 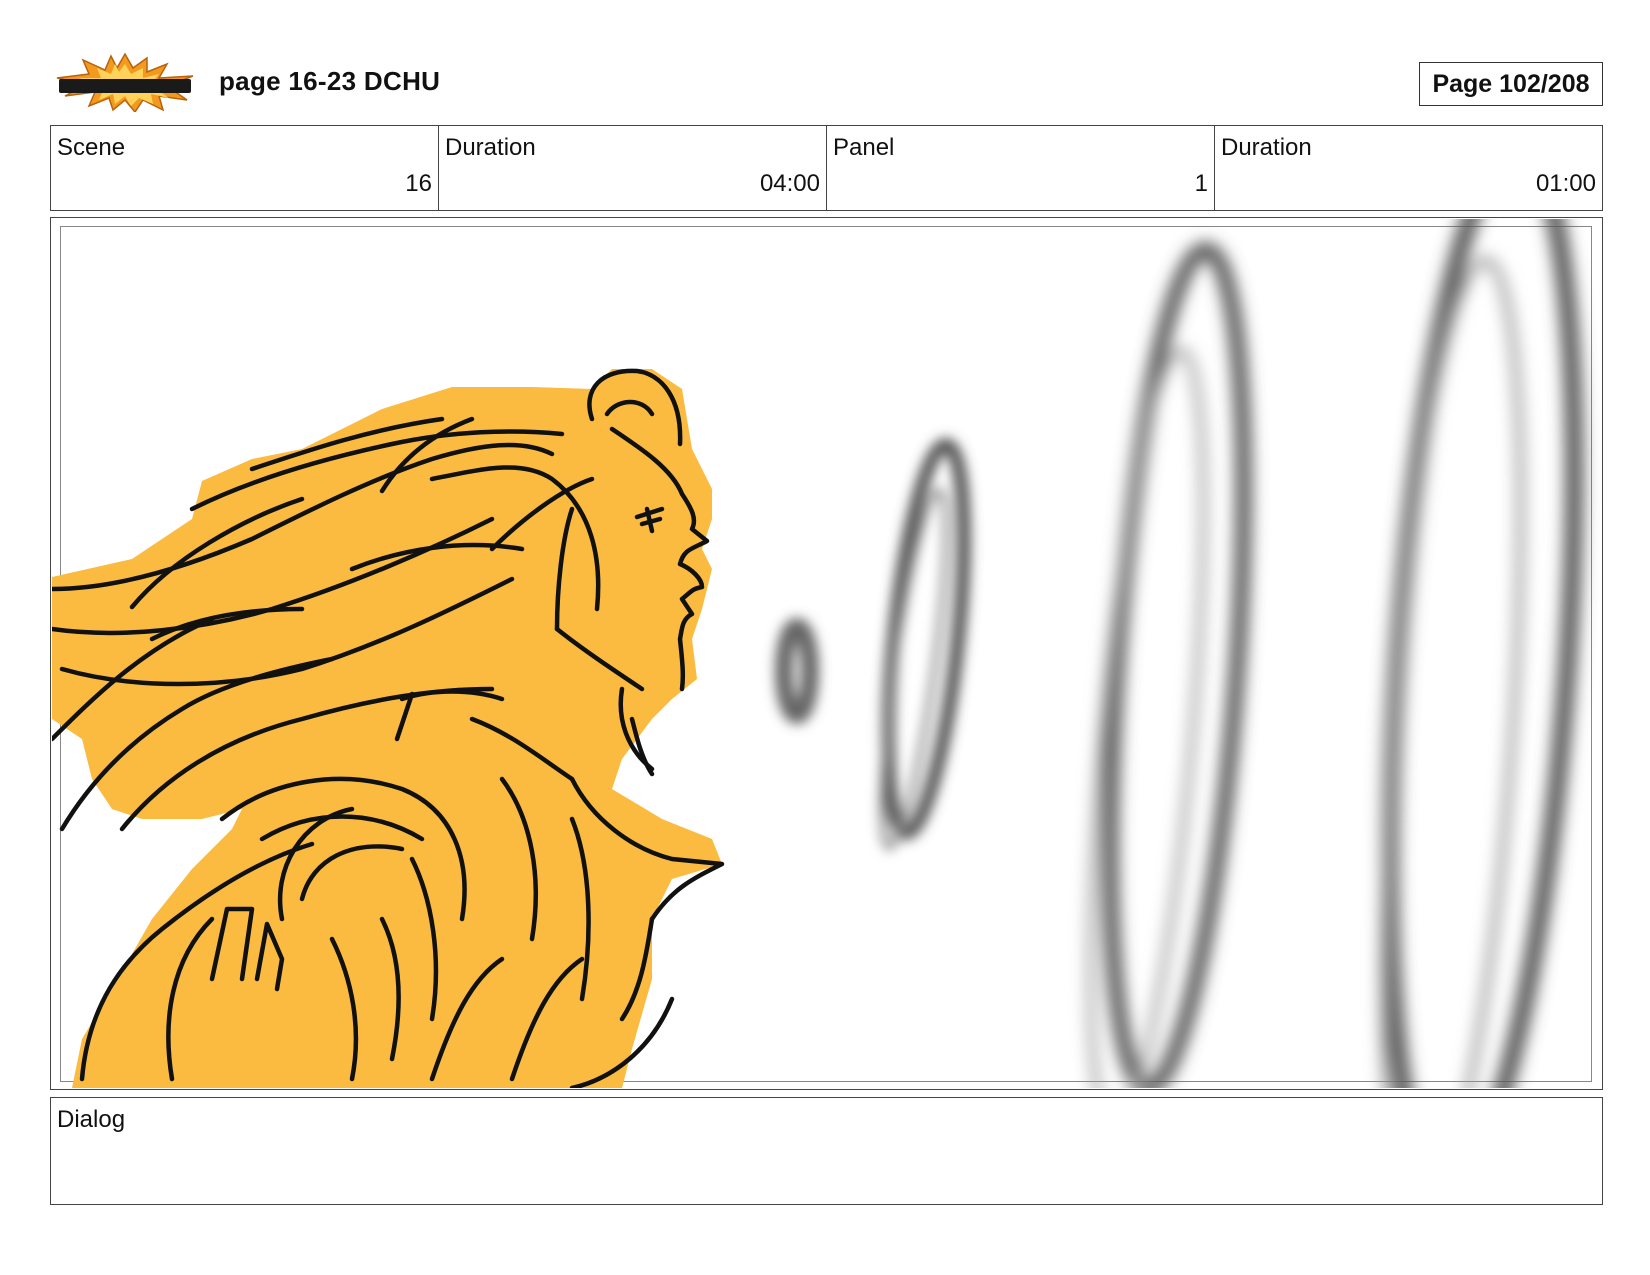 I want to click on scene-duration-cell: Duration 04:00, so click(x=633, y=168).